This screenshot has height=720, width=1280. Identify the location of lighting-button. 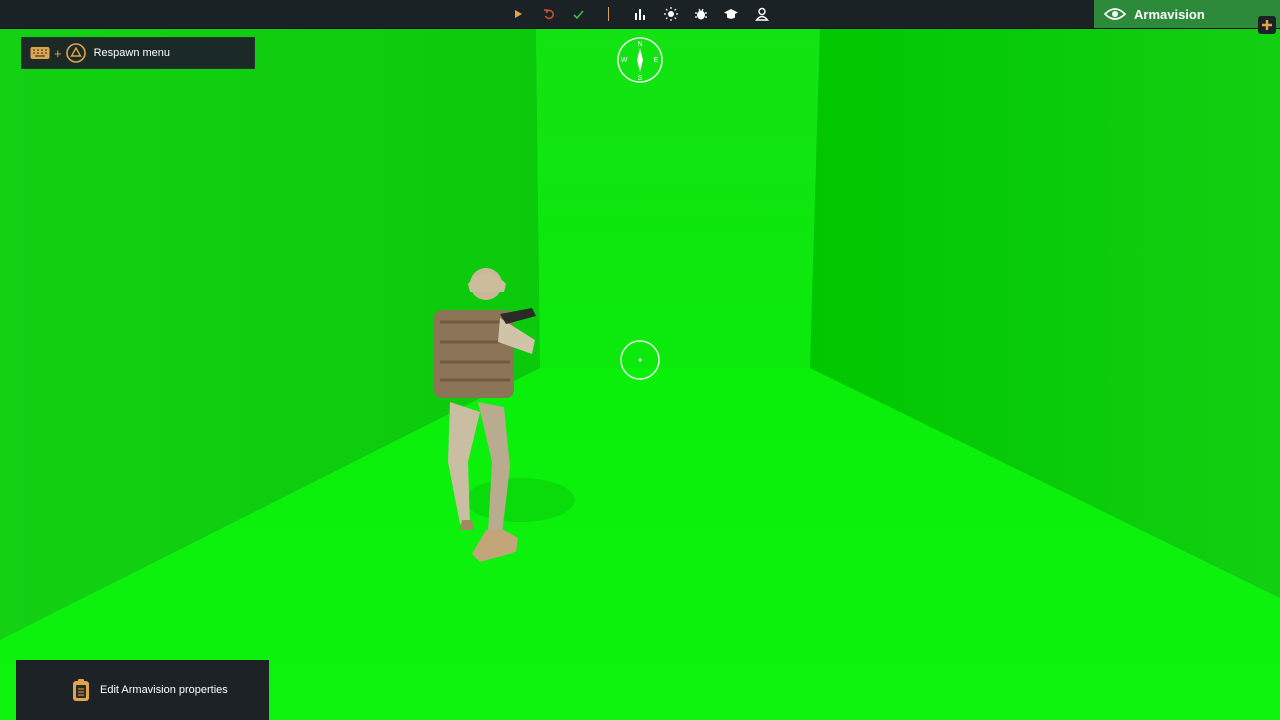
(671, 14).